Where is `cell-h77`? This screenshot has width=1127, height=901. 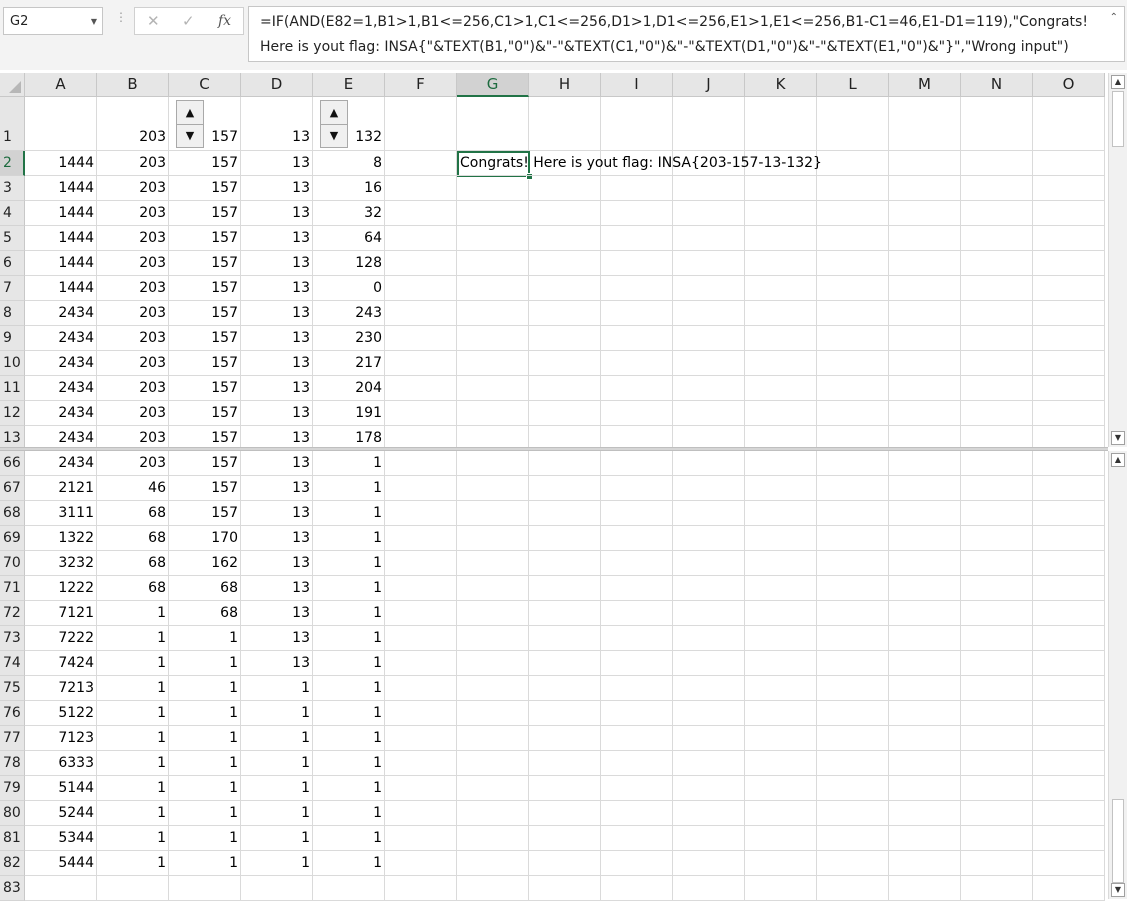
cell-h77 is located at coordinates (565, 738).